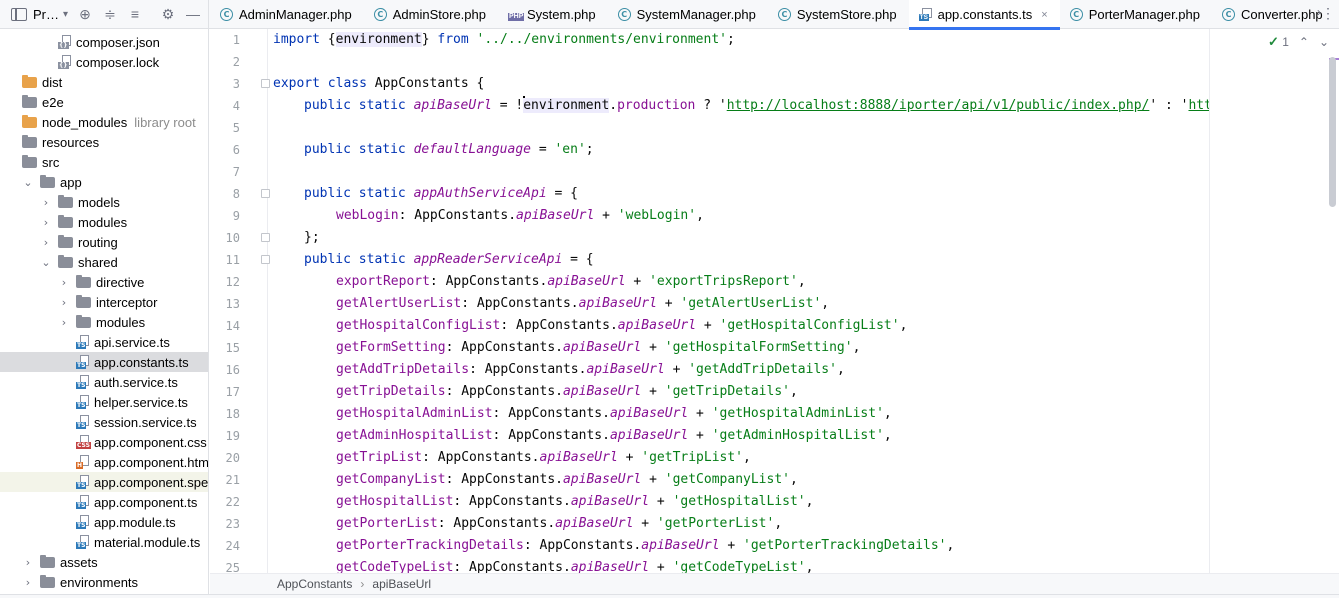  I want to click on code-line-10: };, so click(312, 237).